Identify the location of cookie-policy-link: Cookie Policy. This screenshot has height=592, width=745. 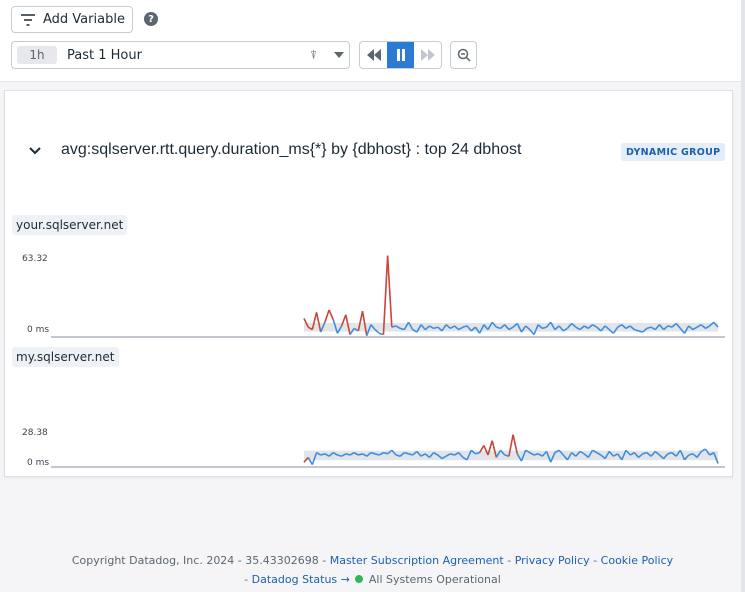
(637, 560).